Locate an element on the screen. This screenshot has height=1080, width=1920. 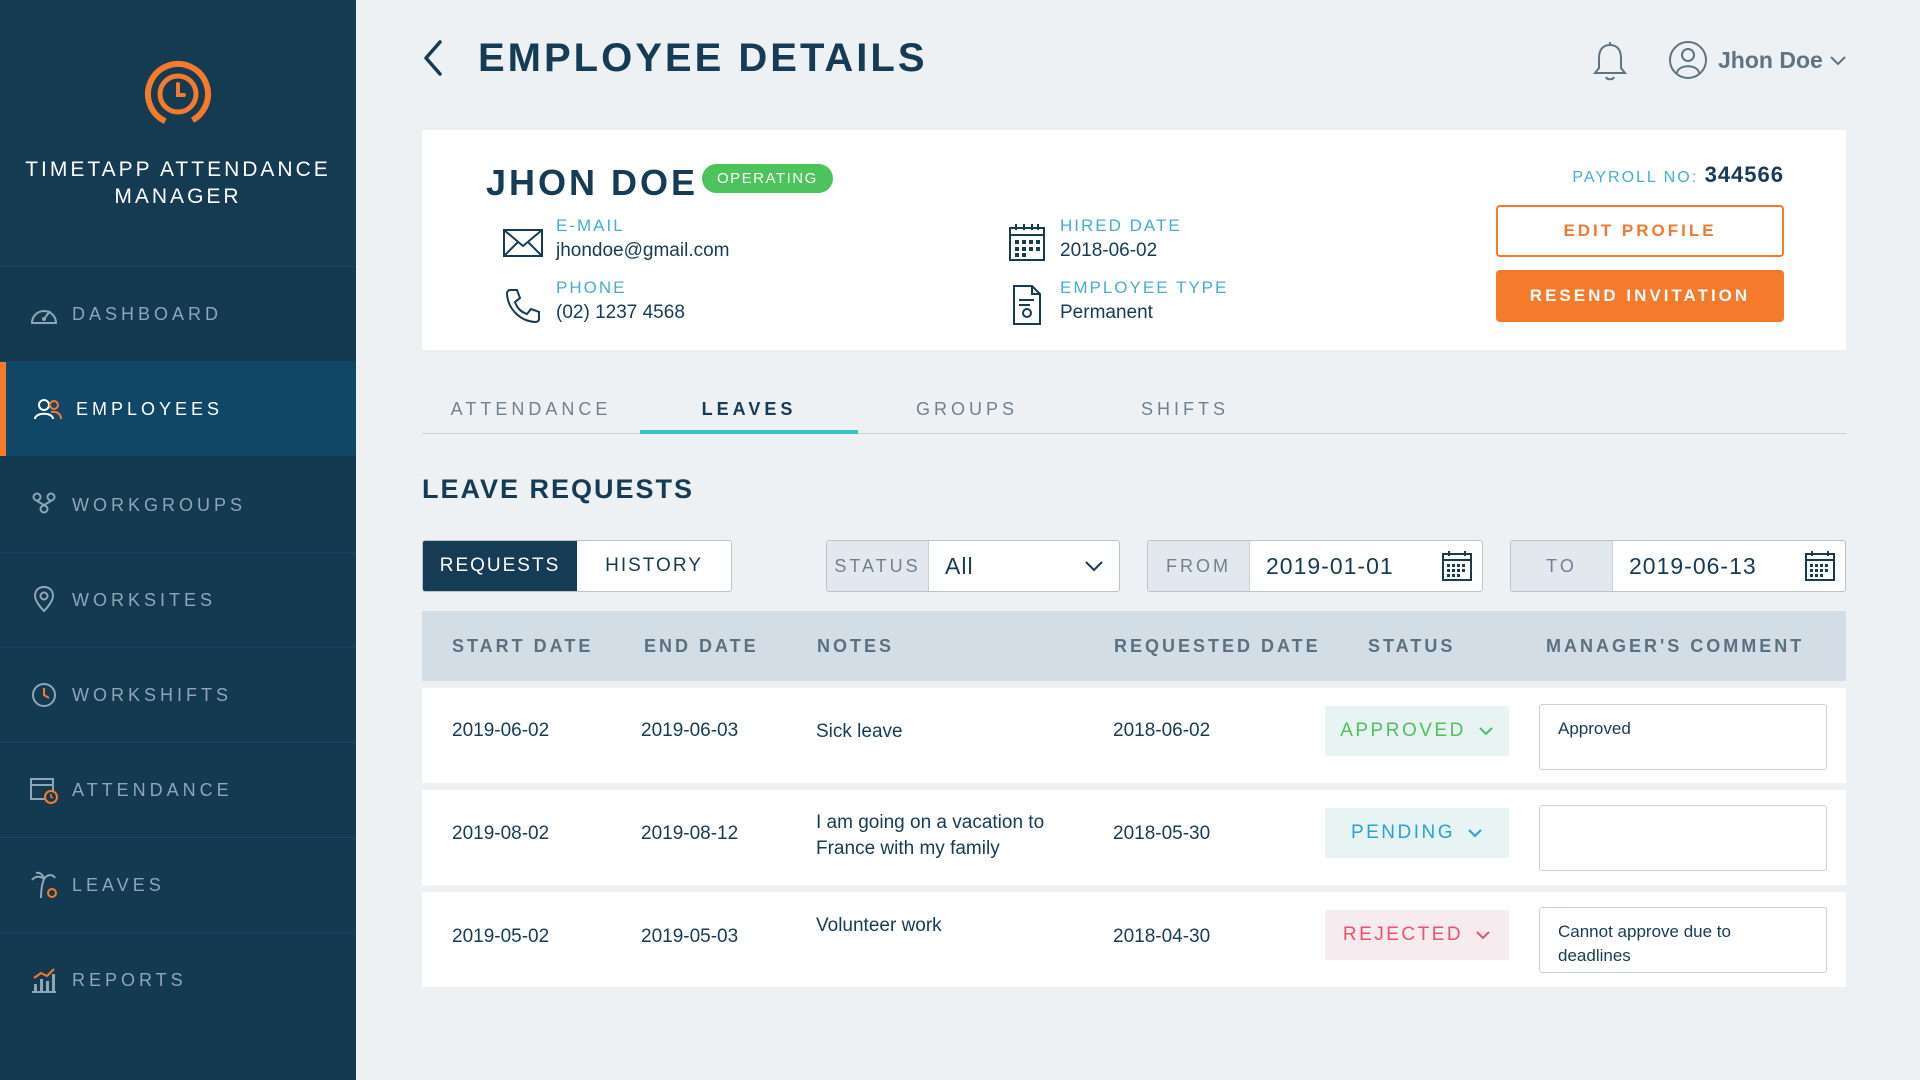
status-badge: OPERATING is located at coordinates (767, 178).